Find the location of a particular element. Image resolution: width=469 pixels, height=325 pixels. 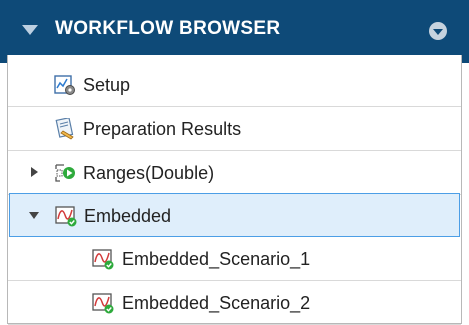

setup-icon is located at coordinates (64, 85).